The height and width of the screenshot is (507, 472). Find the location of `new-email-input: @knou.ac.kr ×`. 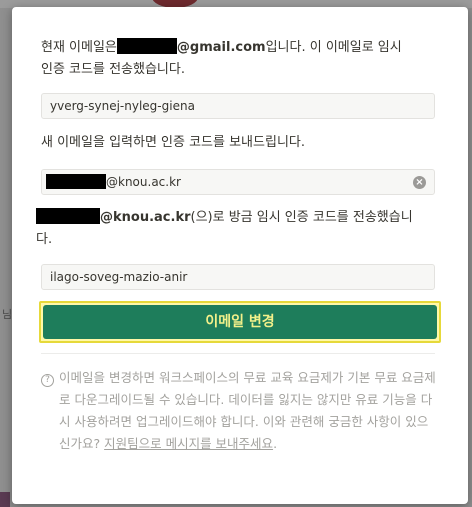

new-email-input: @knou.ac.kr × is located at coordinates (238, 182).